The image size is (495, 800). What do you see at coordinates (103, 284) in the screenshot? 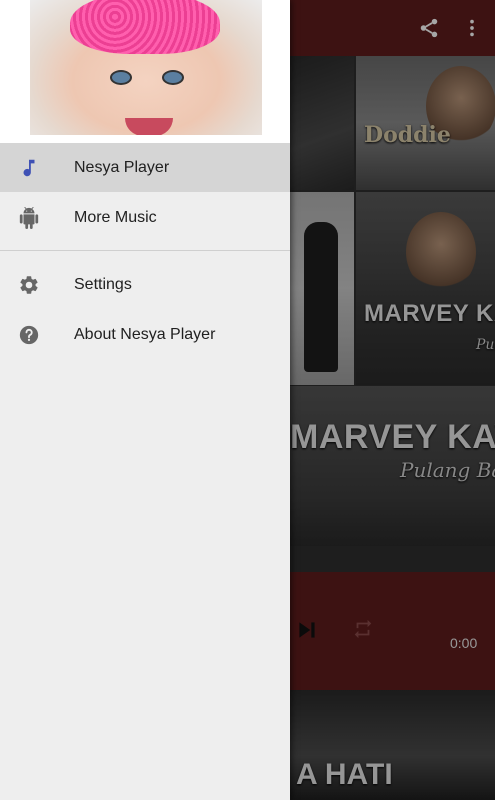
I see `drawer-item-label: Settings` at bounding box center [103, 284].